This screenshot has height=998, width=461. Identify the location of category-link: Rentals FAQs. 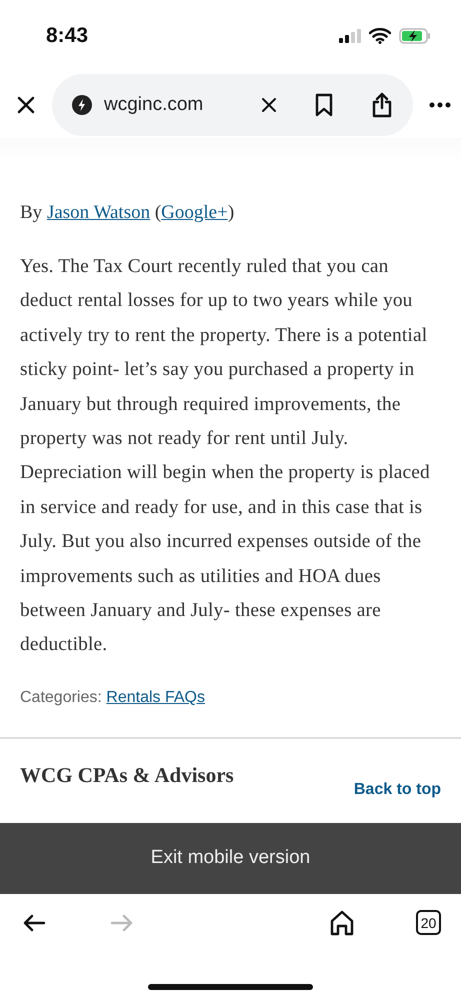
(155, 697).